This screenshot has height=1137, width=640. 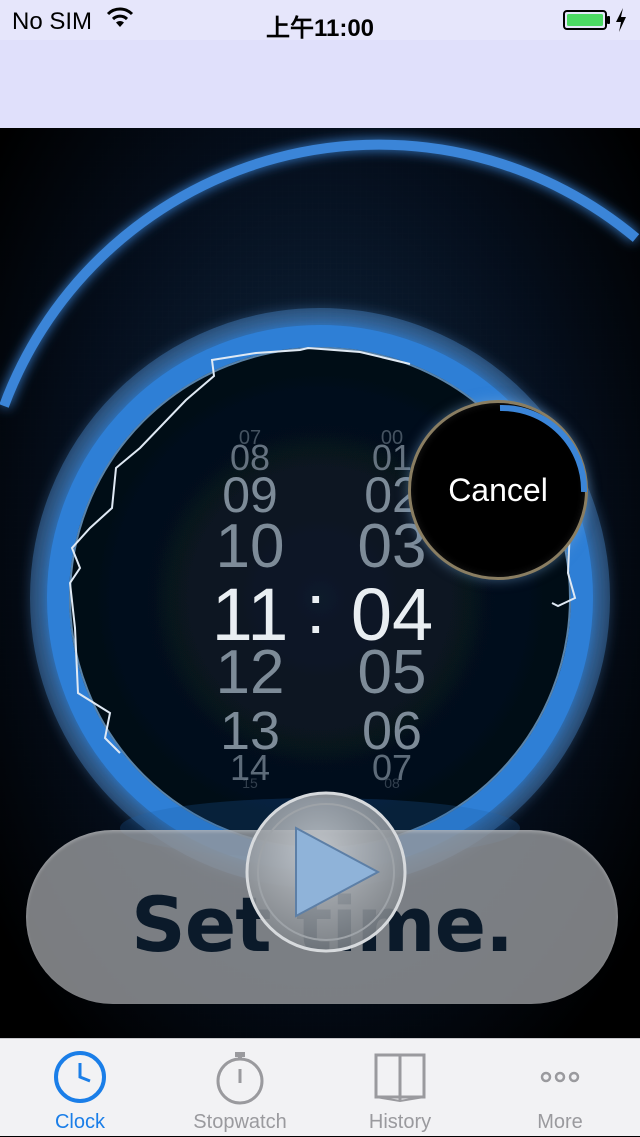 What do you see at coordinates (392, 783) in the screenshot?
I see `minute-option: 08` at bounding box center [392, 783].